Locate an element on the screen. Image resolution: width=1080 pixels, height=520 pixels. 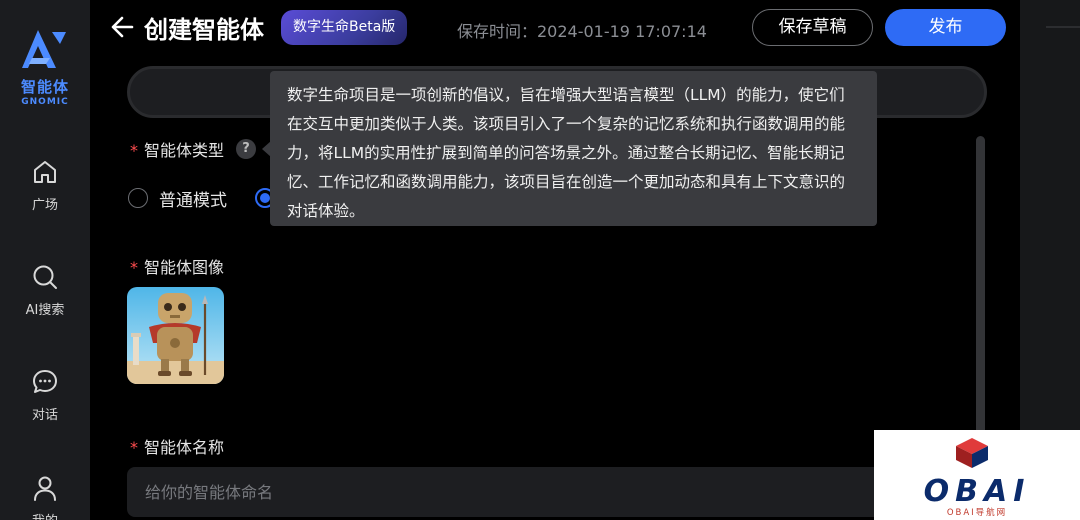
save-time: 保存时间：2024-01-19 17:07:14 is located at coordinates (582, 31).